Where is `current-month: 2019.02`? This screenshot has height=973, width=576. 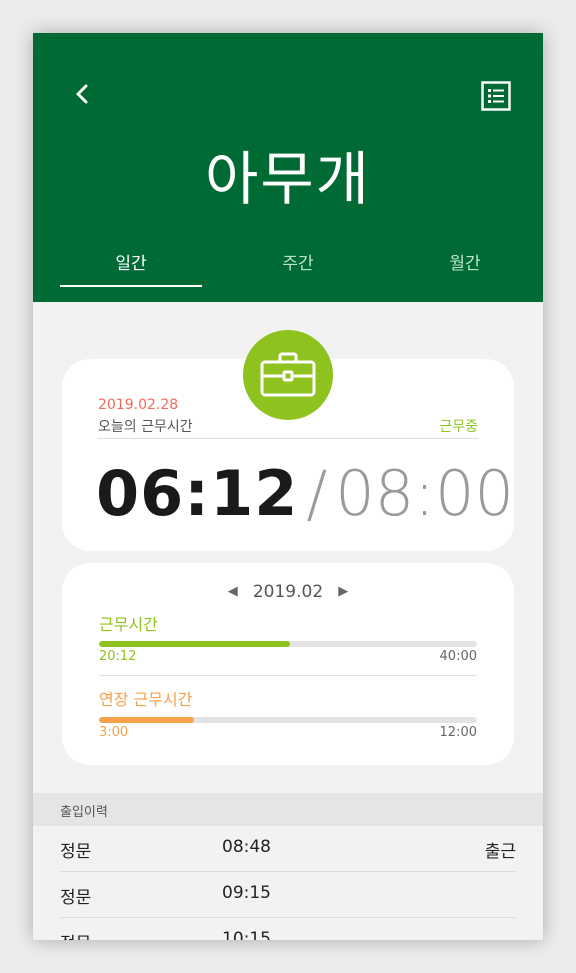 current-month: 2019.02 is located at coordinates (288, 591).